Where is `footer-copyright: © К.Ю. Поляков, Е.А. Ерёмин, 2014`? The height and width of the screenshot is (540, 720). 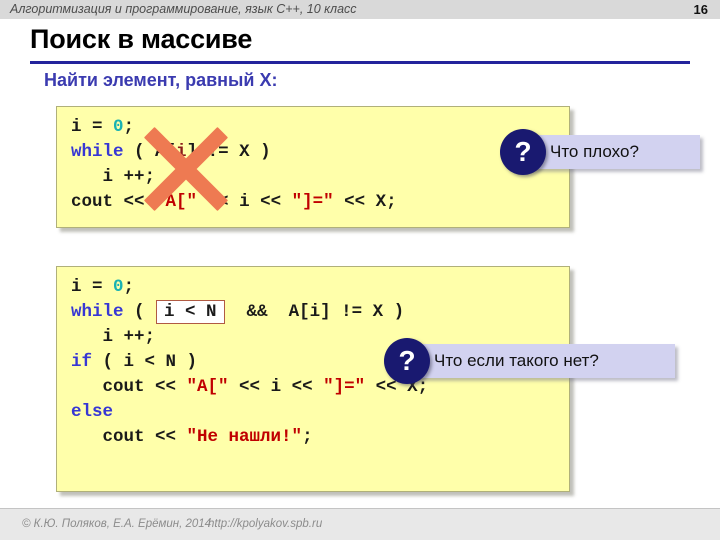
footer-copyright: © К.Ю. Поляков, Е.А. Ерёмин, 2014 is located at coordinates (117, 524).